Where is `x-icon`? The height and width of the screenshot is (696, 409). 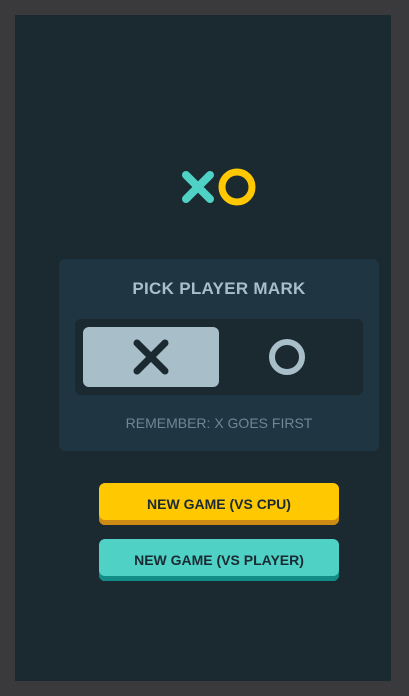 x-icon is located at coordinates (151, 357).